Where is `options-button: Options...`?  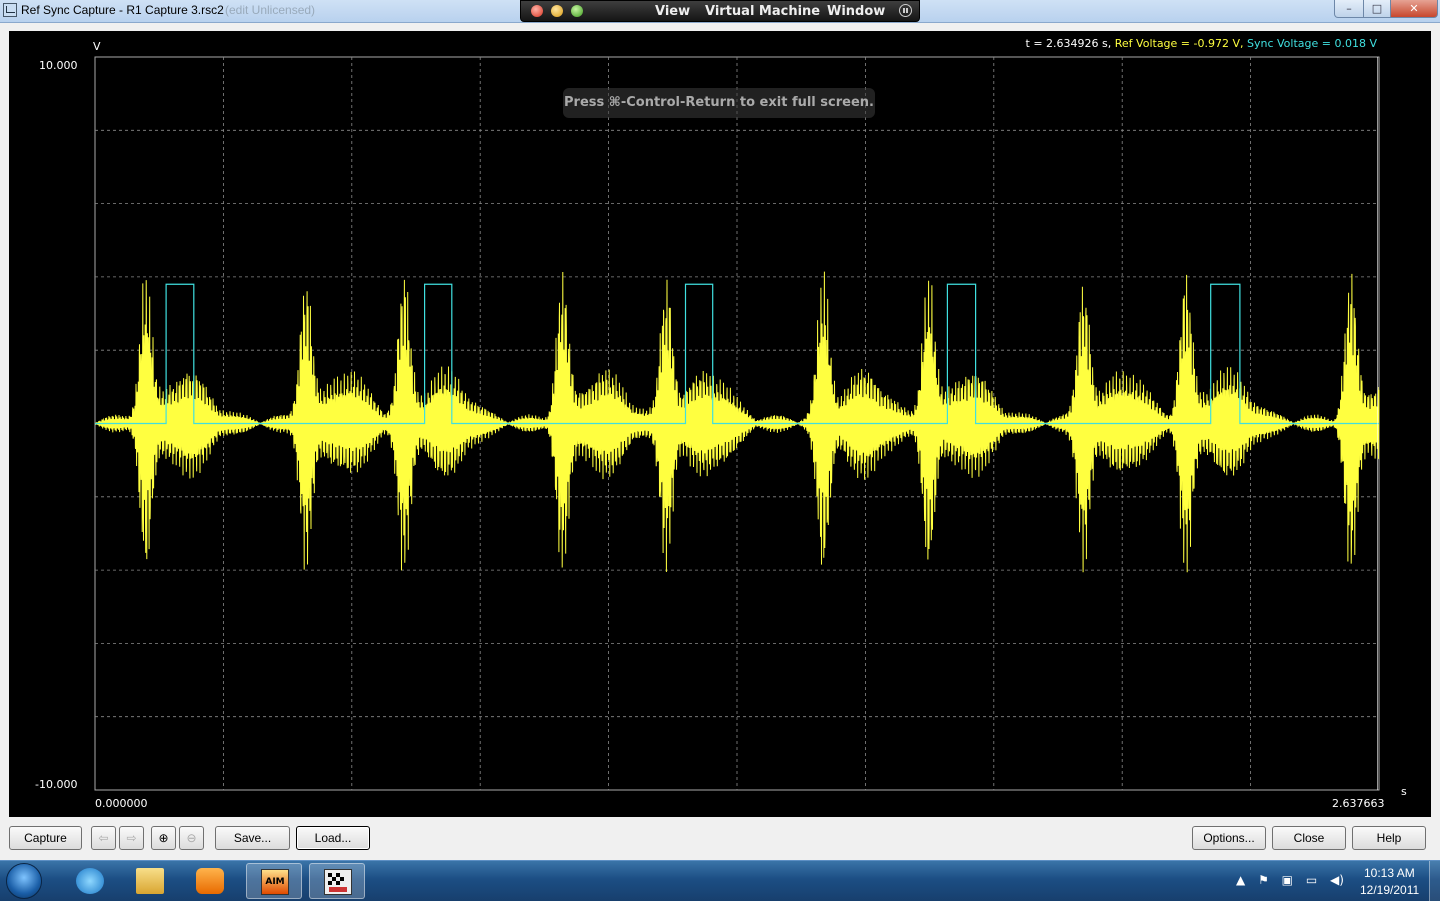
options-button: Options... is located at coordinates (1229, 838).